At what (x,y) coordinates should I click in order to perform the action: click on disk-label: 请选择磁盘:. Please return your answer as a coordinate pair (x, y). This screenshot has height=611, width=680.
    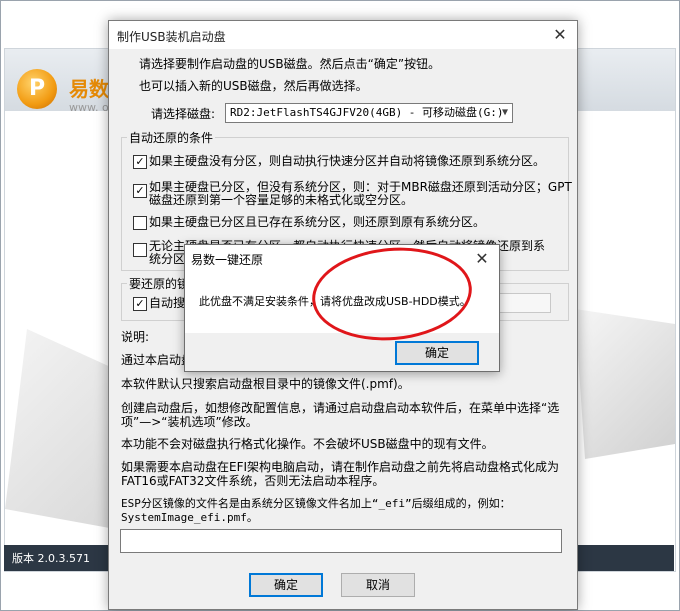
    Looking at the image, I should click on (183, 114).